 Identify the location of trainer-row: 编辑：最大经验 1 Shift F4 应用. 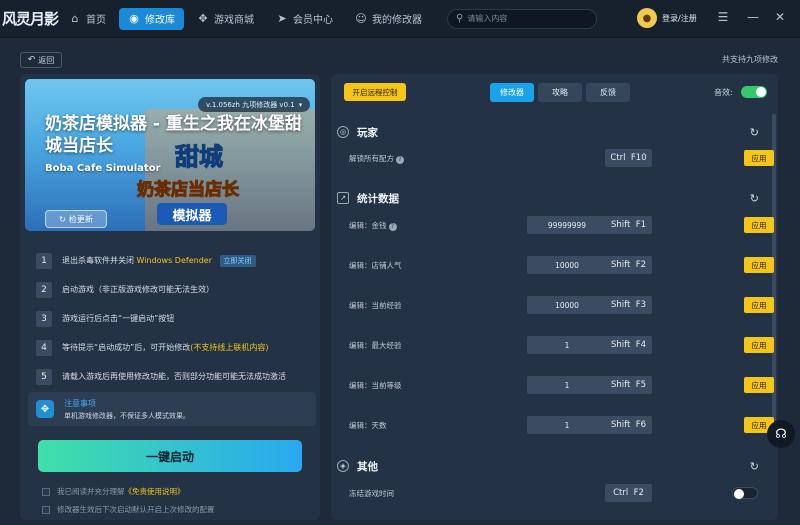
(561, 345).